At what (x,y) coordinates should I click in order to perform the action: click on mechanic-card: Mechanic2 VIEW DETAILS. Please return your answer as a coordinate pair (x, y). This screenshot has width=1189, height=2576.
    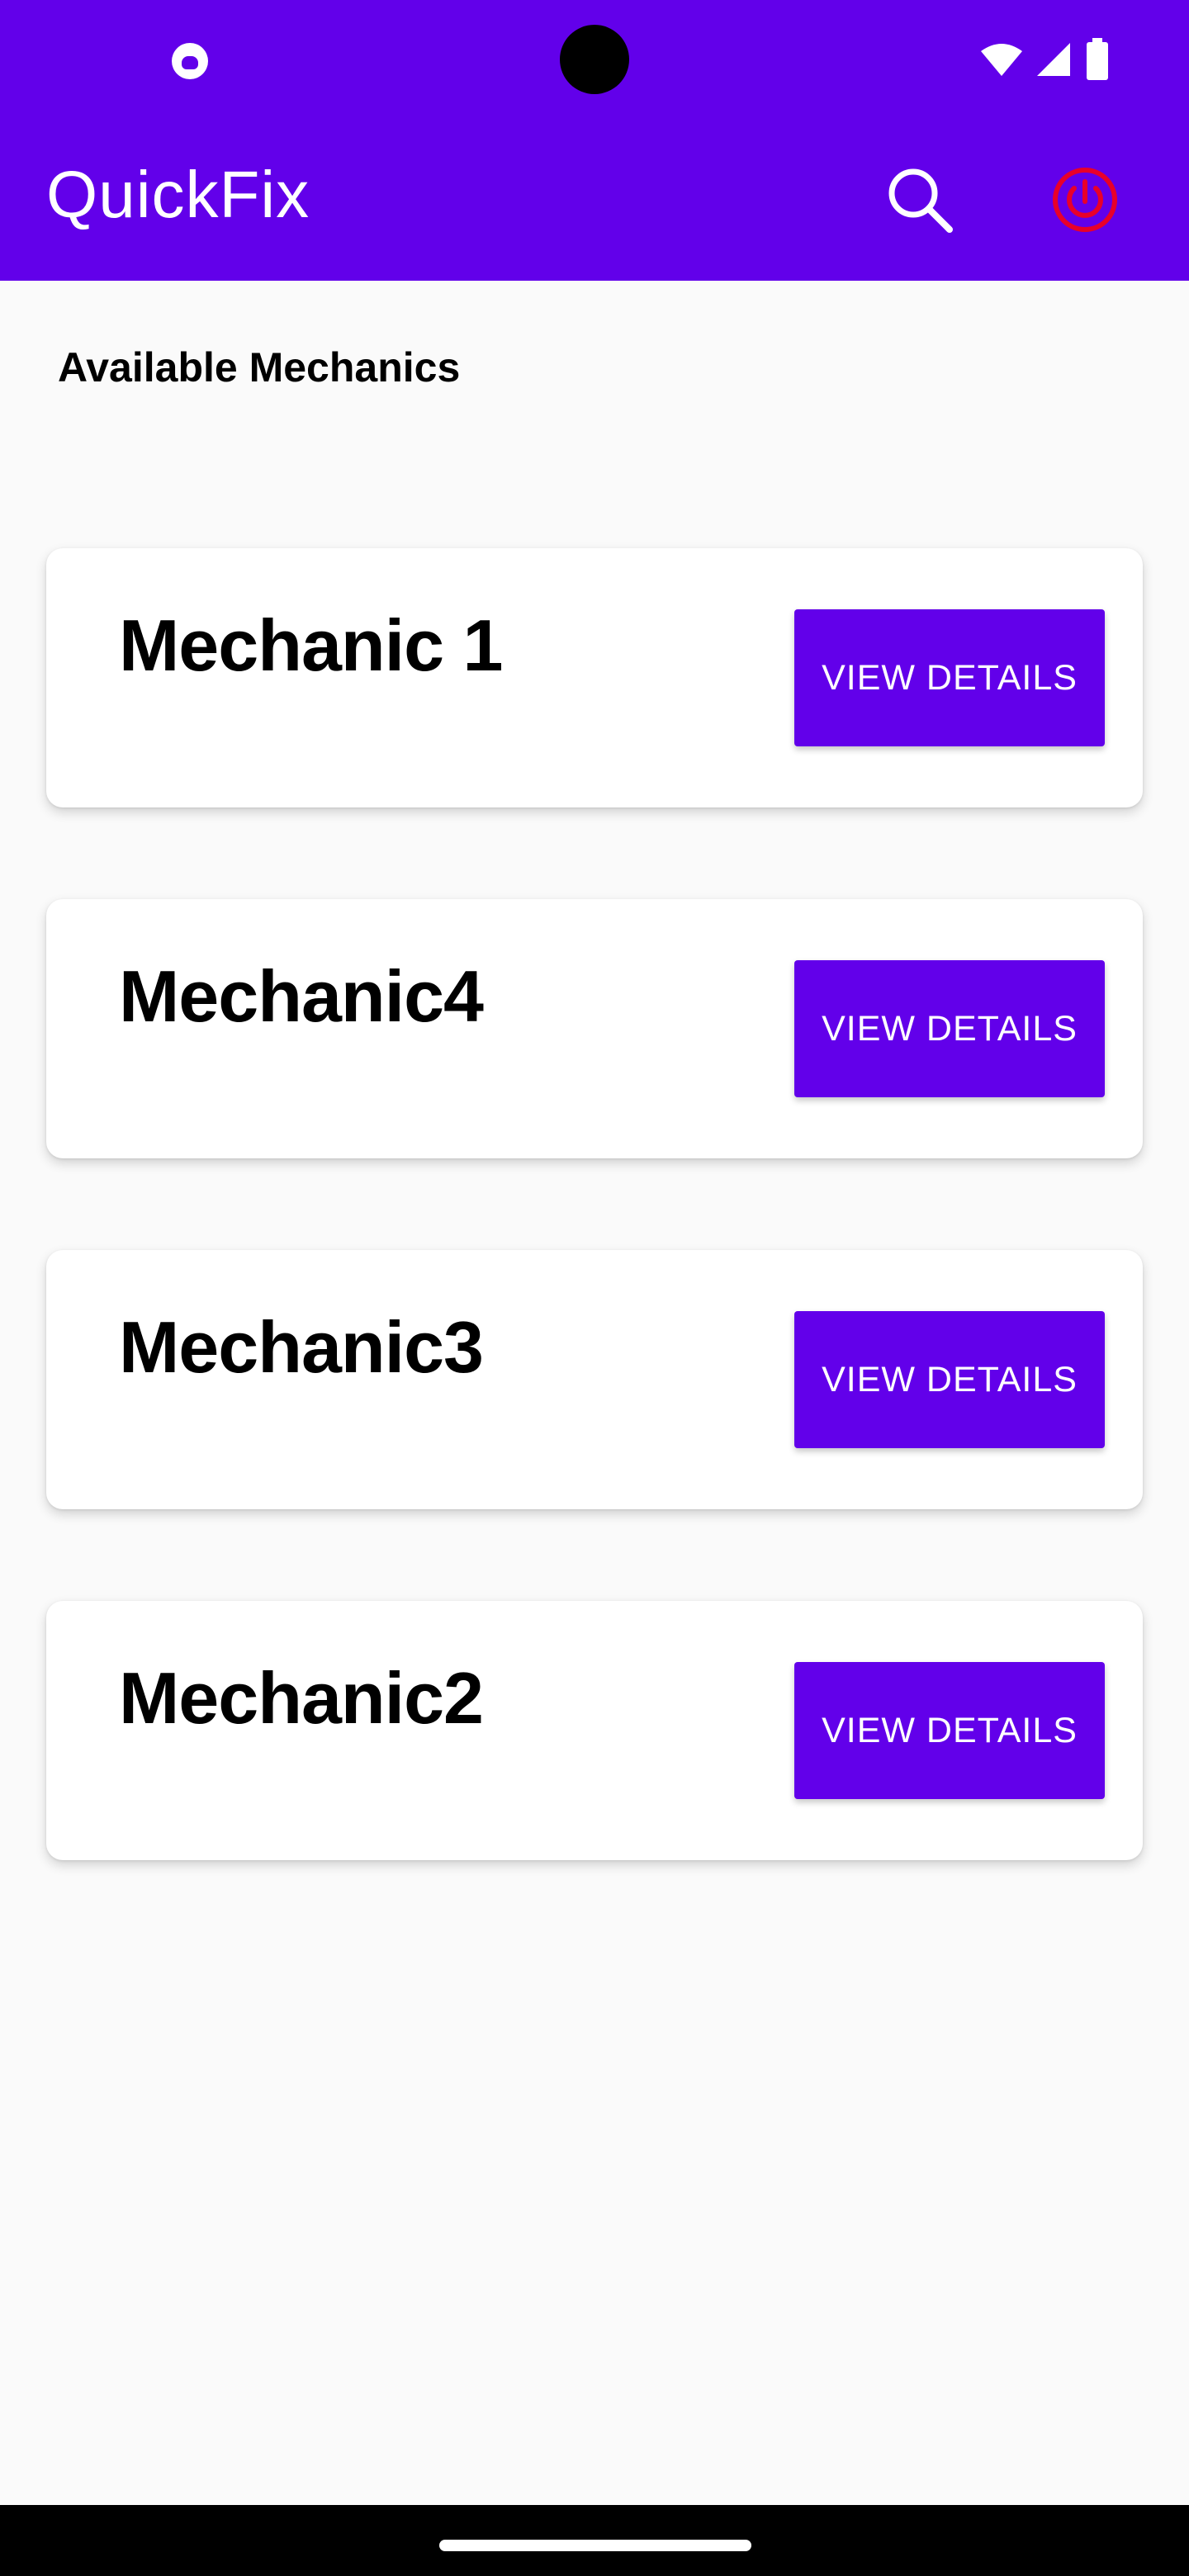
    Looking at the image, I should click on (594, 1730).